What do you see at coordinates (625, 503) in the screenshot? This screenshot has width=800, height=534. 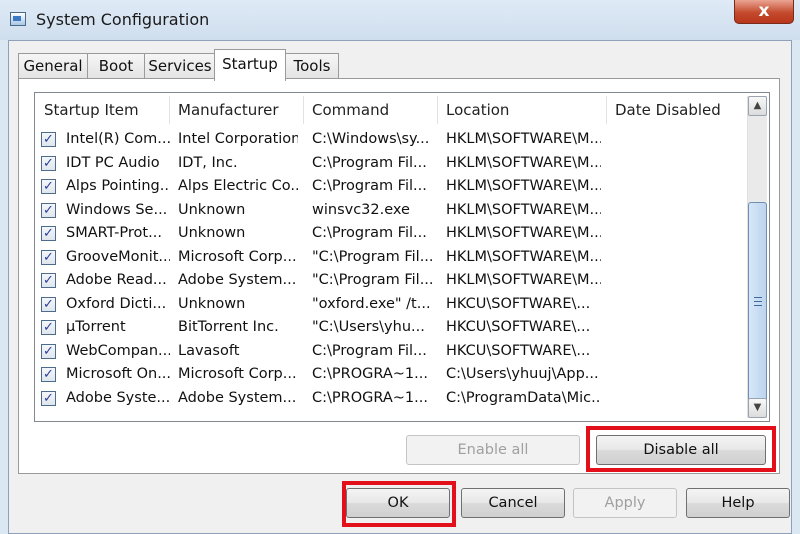 I see `apply-button: Apply` at bounding box center [625, 503].